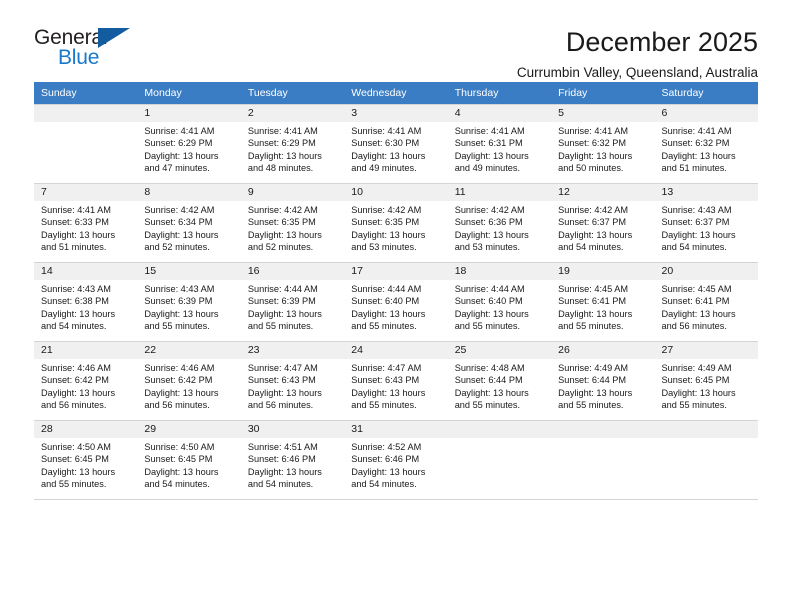 Image resolution: width=792 pixels, height=612 pixels. What do you see at coordinates (593, 368) in the screenshot?
I see `sunrise-text: Sunrise: 4:49 AM` at bounding box center [593, 368].